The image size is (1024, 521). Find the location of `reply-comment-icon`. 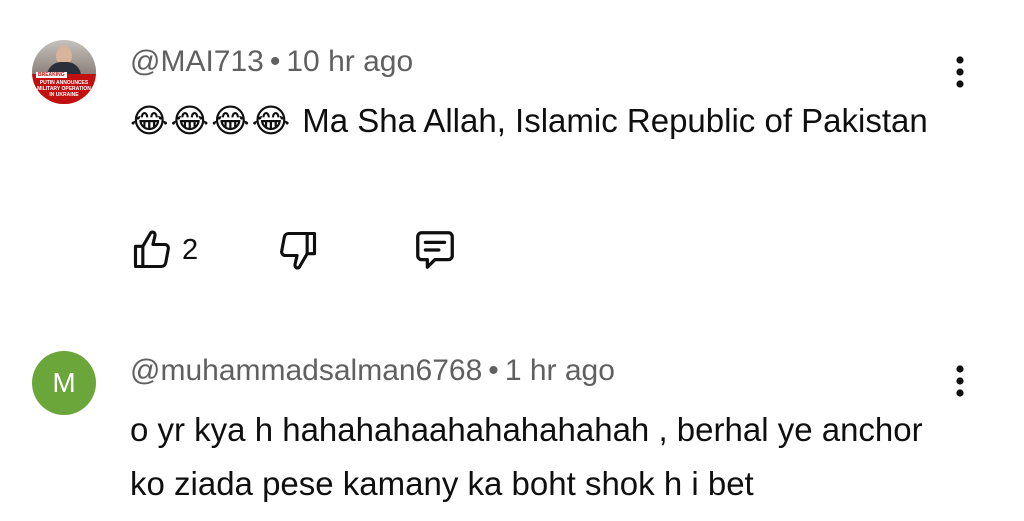

reply-comment-icon is located at coordinates (435, 250).